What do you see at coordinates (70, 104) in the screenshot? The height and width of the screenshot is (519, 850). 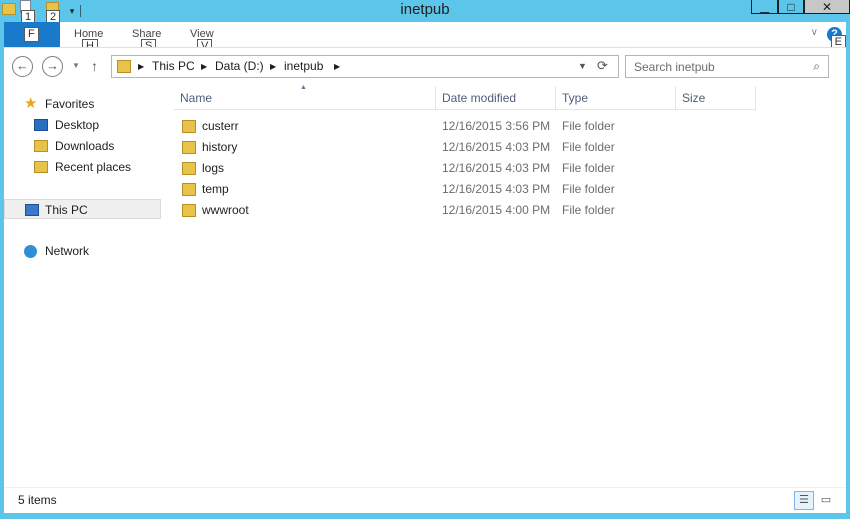 I see `sidebar-item-label: Favorites` at bounding box center [70, 104].